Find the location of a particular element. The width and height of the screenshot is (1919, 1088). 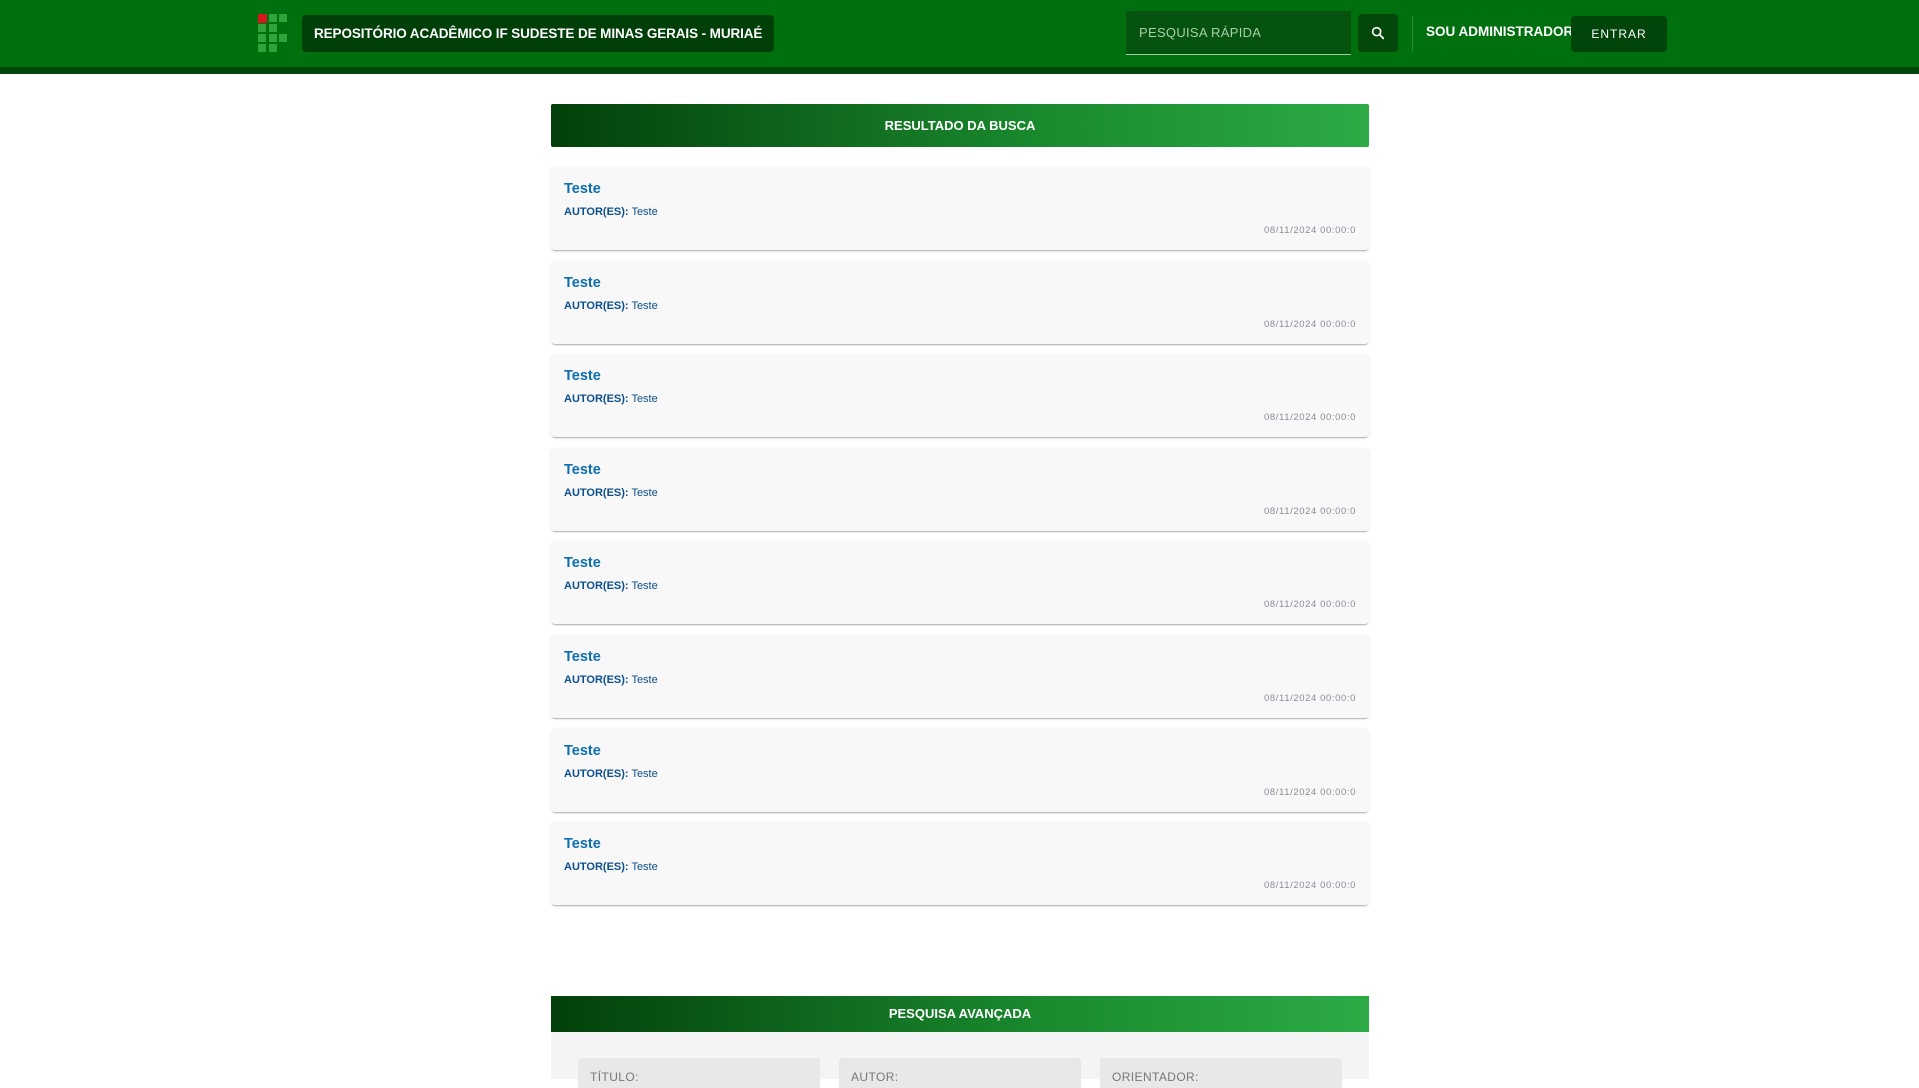

search-icon is located at coordinates (1378, 33).